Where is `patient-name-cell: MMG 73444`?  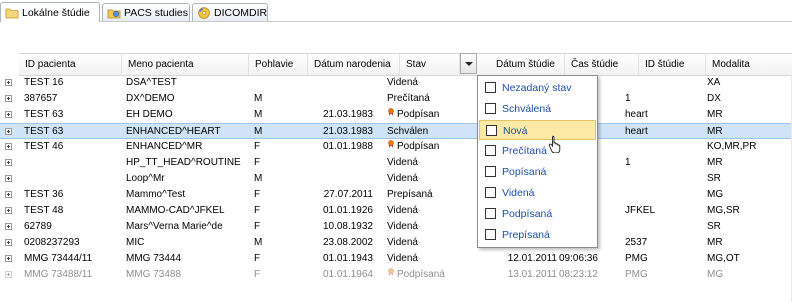
patient-name-cell: MMG 73444 is located at coordinates (190, 259).